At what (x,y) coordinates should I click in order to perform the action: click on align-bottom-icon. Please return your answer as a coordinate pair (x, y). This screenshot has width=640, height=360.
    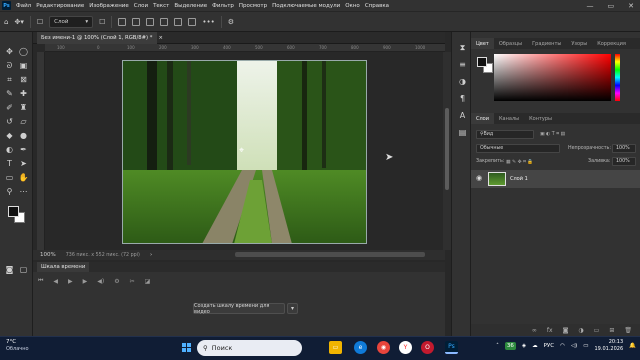
    Looking at the image, I should click on (192, 22).